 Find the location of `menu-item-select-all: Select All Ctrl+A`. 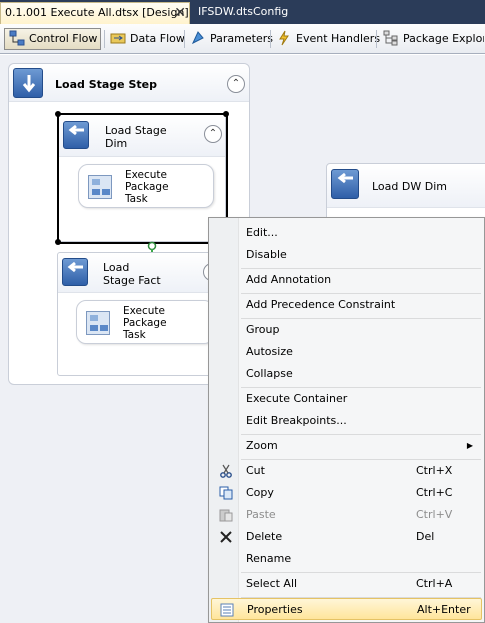

menu-item-select-all: Select All Ctrl+A is located at coordinates (346, 584).